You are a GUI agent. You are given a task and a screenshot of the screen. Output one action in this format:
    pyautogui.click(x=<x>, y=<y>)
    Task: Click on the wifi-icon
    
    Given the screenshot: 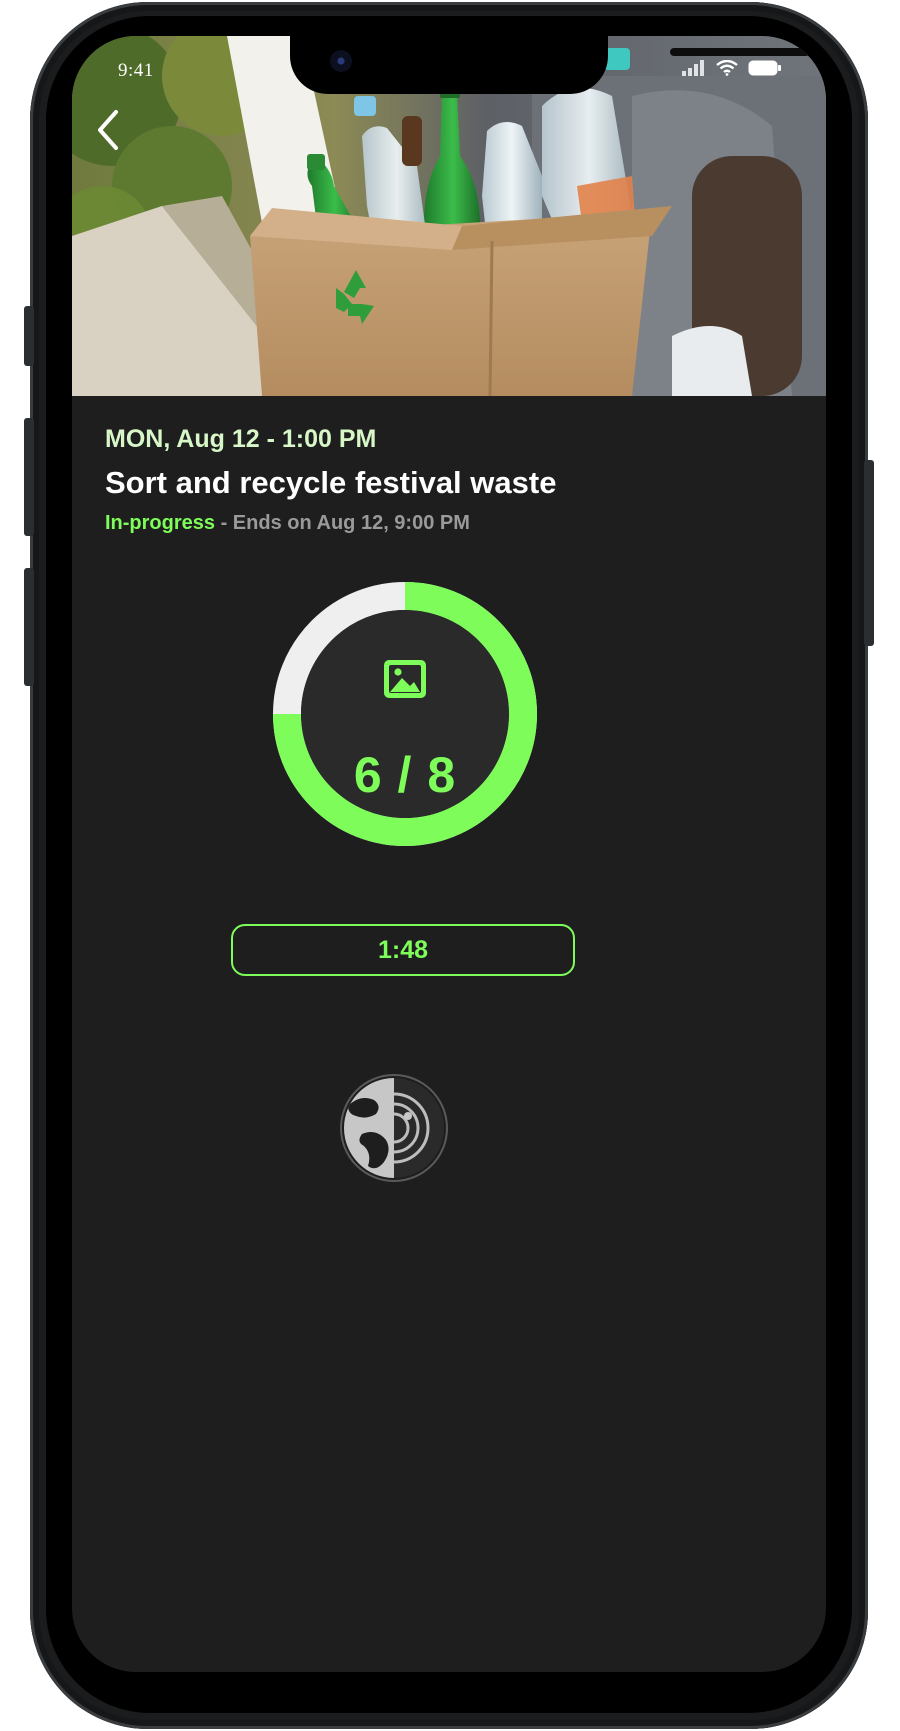 What is the action you would take?
    pyautogui.click(x=727, y=70)
    